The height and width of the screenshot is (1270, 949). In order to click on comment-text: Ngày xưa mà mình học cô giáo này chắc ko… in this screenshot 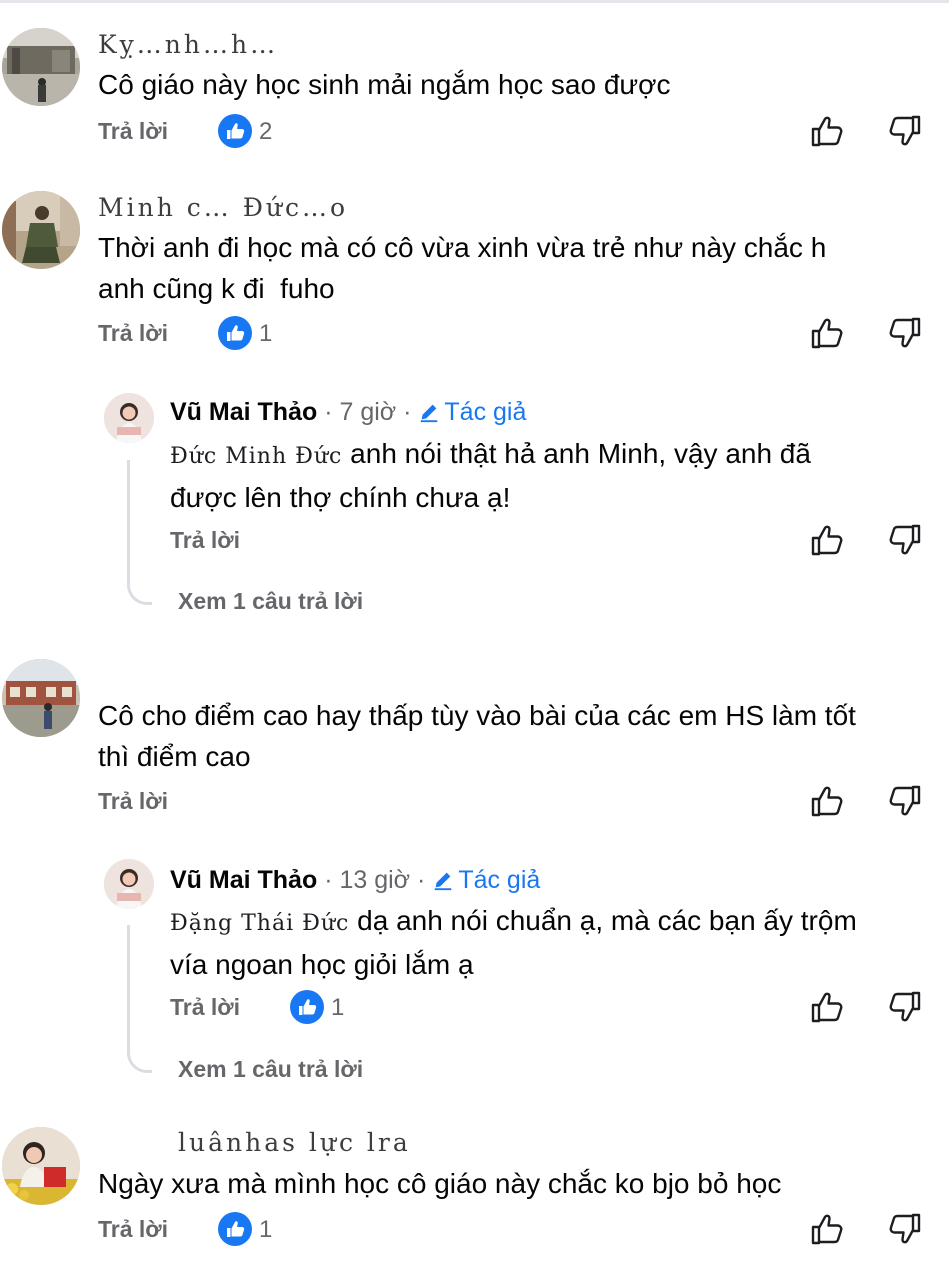, I will do `click(440, 1183)`.